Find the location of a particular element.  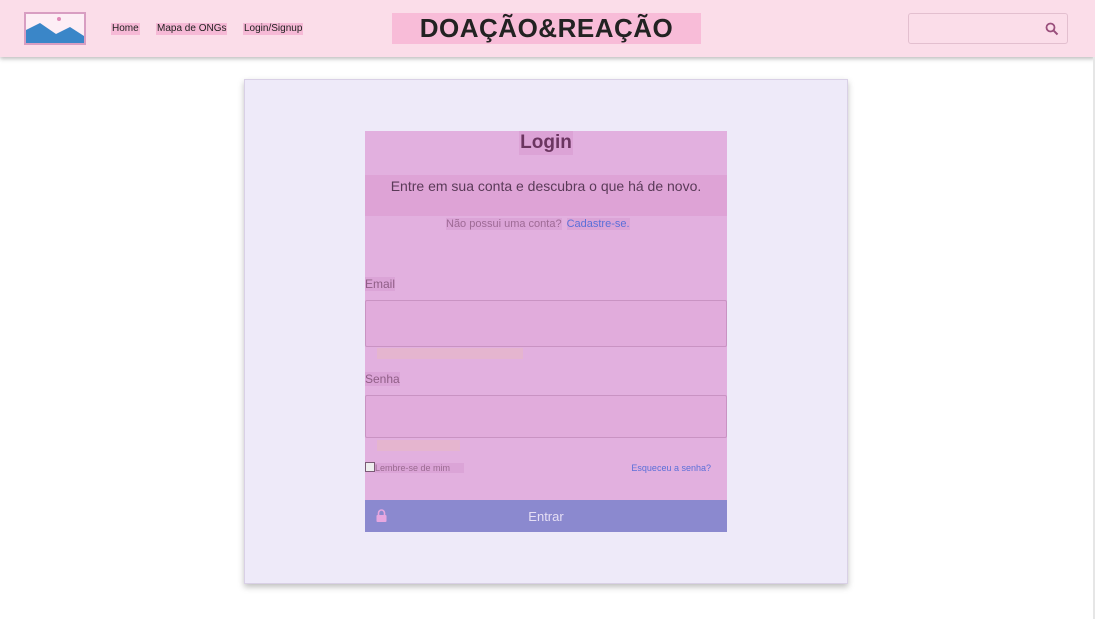

password-field is located at coordinates (546, 416).